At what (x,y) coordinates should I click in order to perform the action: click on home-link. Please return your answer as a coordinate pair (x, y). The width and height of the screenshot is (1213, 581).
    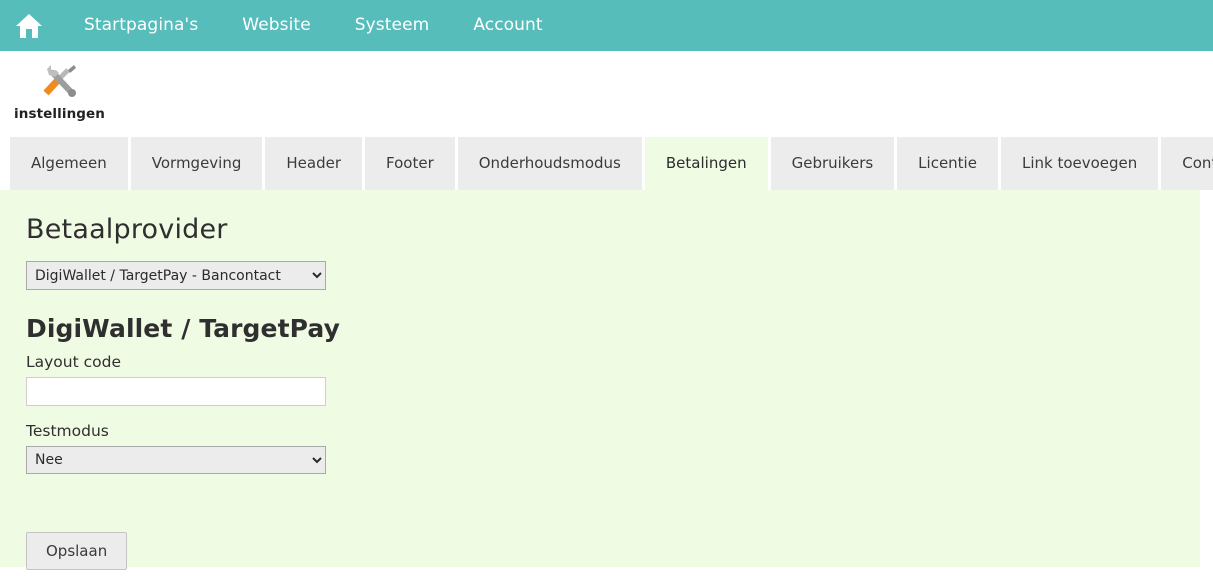
    Looking at the image, I should click on (29, 26).